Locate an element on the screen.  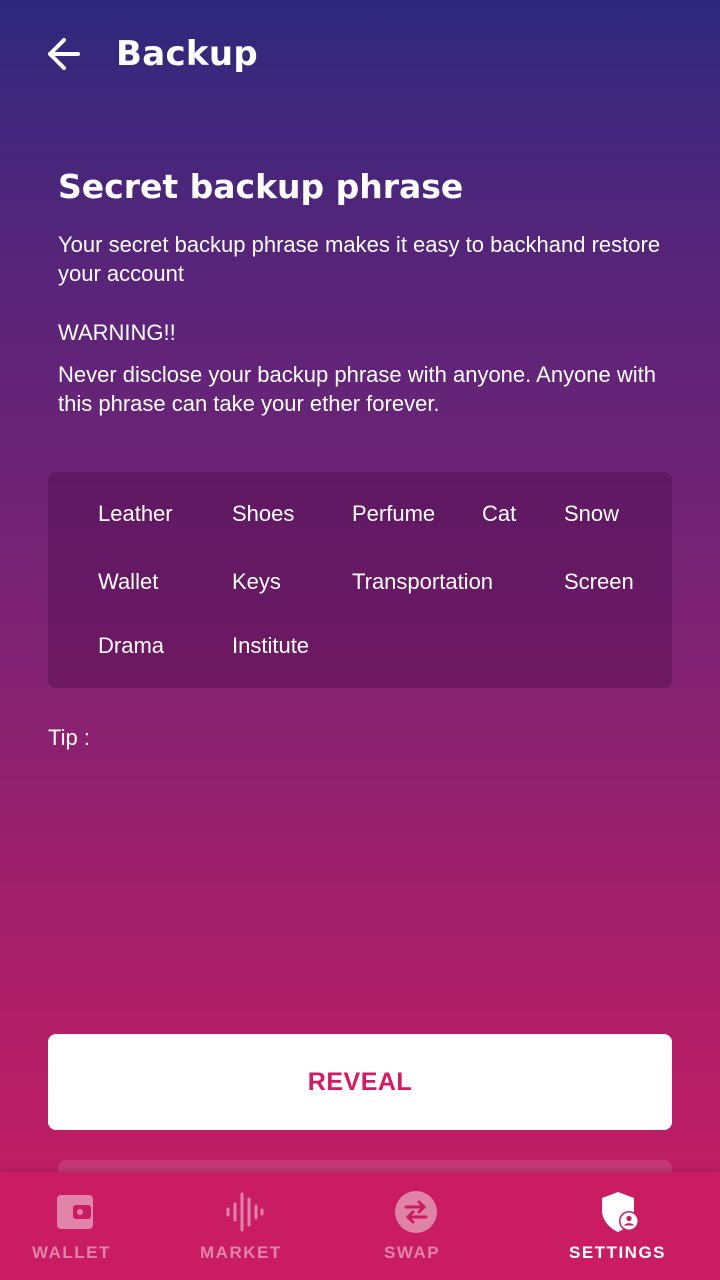
shield-user-icon is located at coordinates (620, 1212).